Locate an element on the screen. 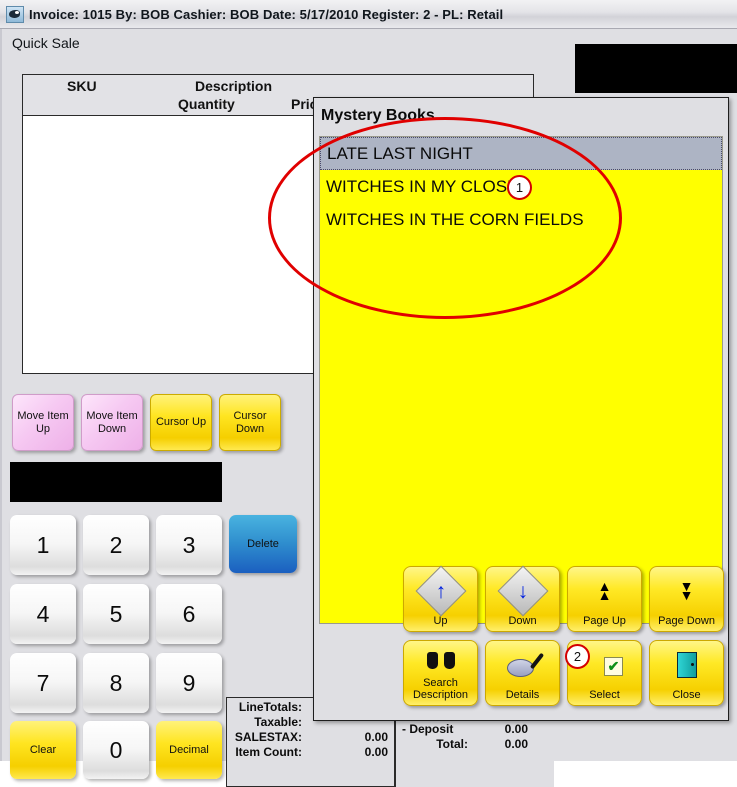 The width and height of the screenshot is (737, 787). key-label: 0 is located at coordinates (116, 749).